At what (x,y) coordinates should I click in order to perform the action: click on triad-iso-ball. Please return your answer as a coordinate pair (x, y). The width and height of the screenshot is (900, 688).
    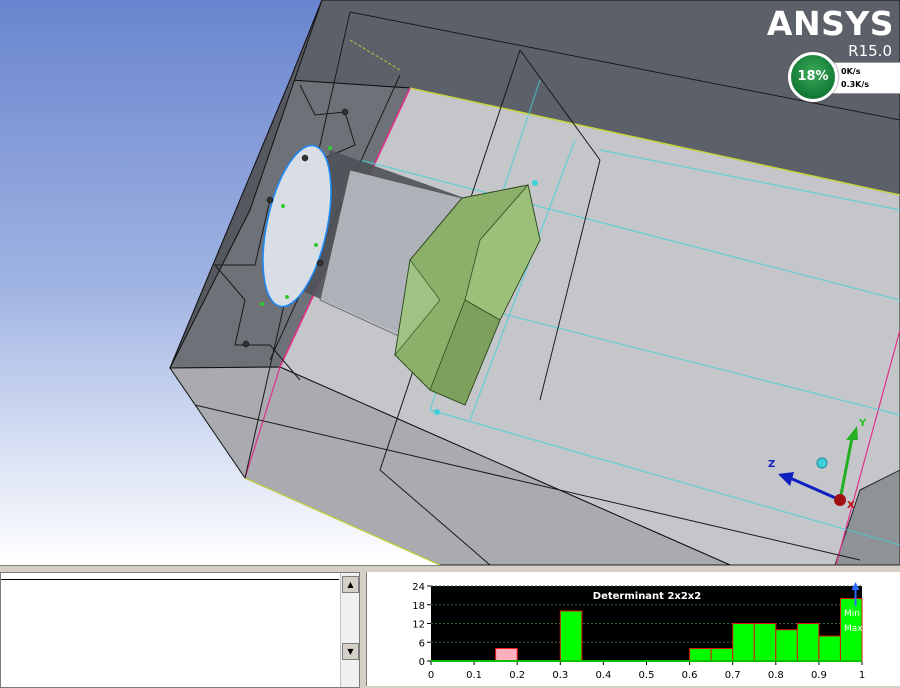
    Looking at the image, I should click on (822, 463).